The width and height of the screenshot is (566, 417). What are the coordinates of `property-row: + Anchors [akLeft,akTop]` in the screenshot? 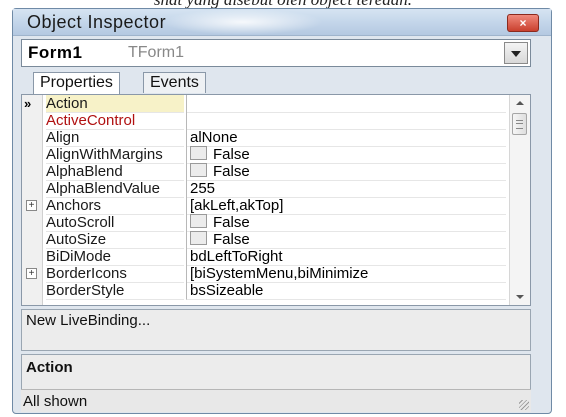 It's located at (266, 206).